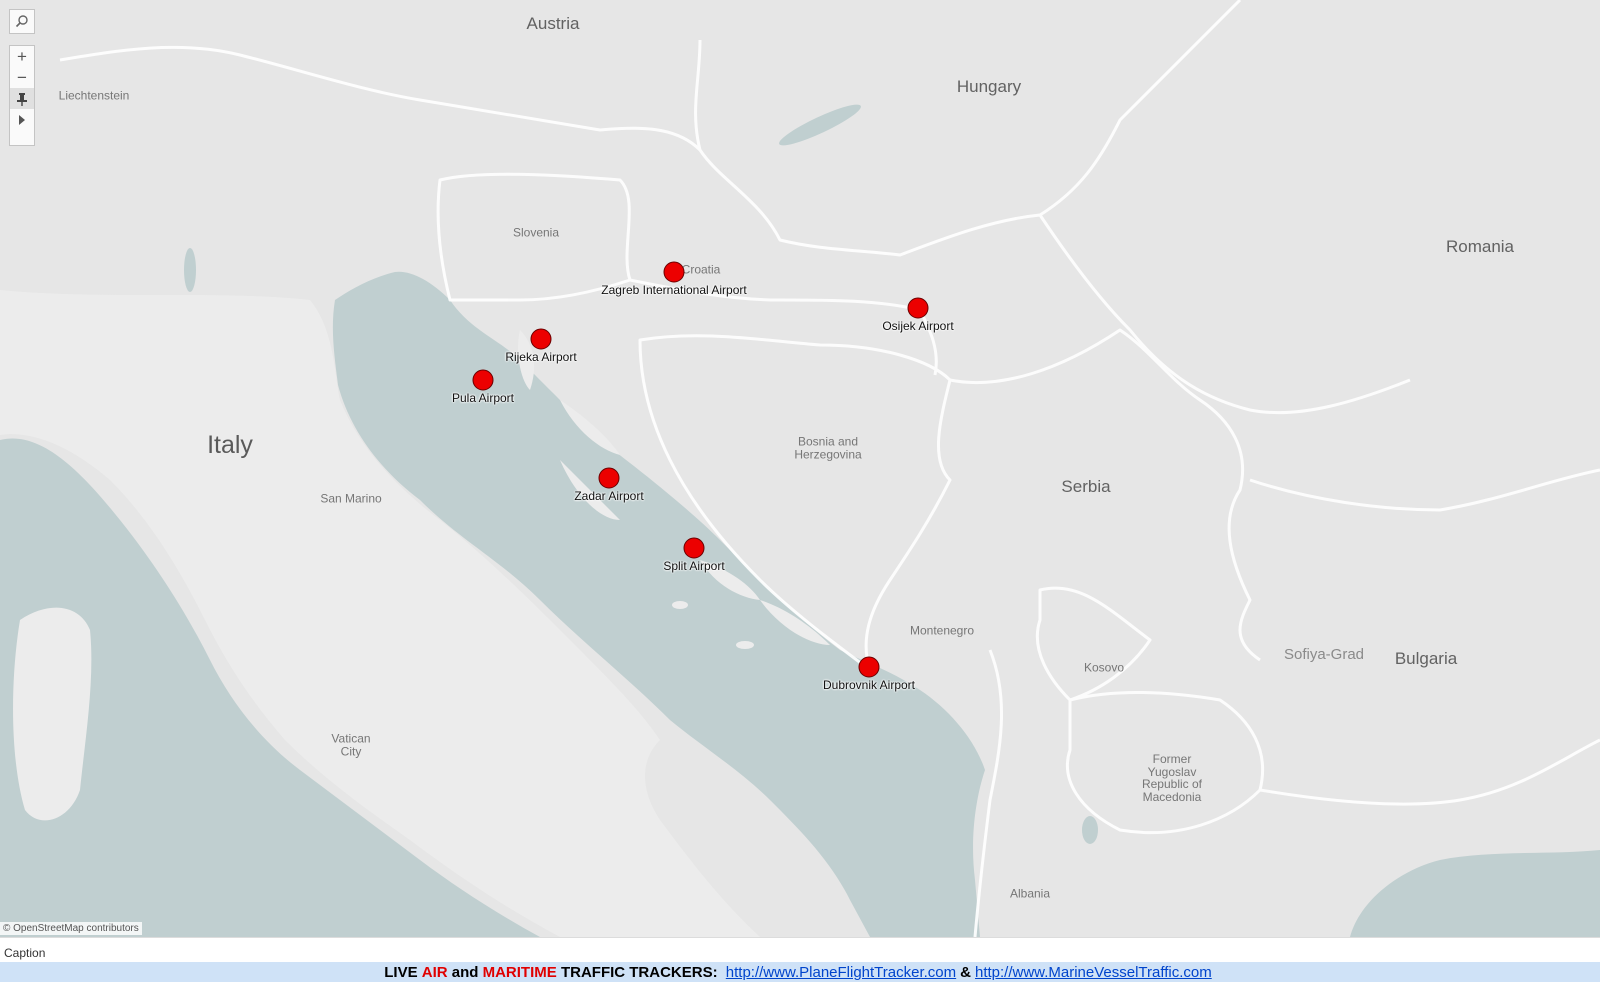  I want to click on label-san-marino: San Marino, so click(351, 498).